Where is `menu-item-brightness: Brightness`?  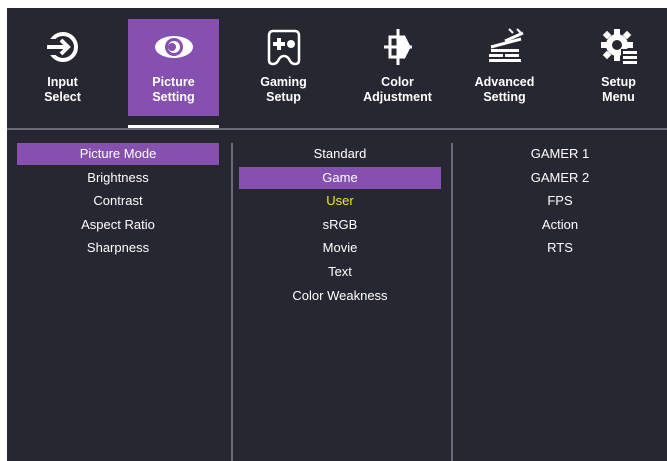
menu-item-brightness: Brightness is located at coordinates (118, 178).